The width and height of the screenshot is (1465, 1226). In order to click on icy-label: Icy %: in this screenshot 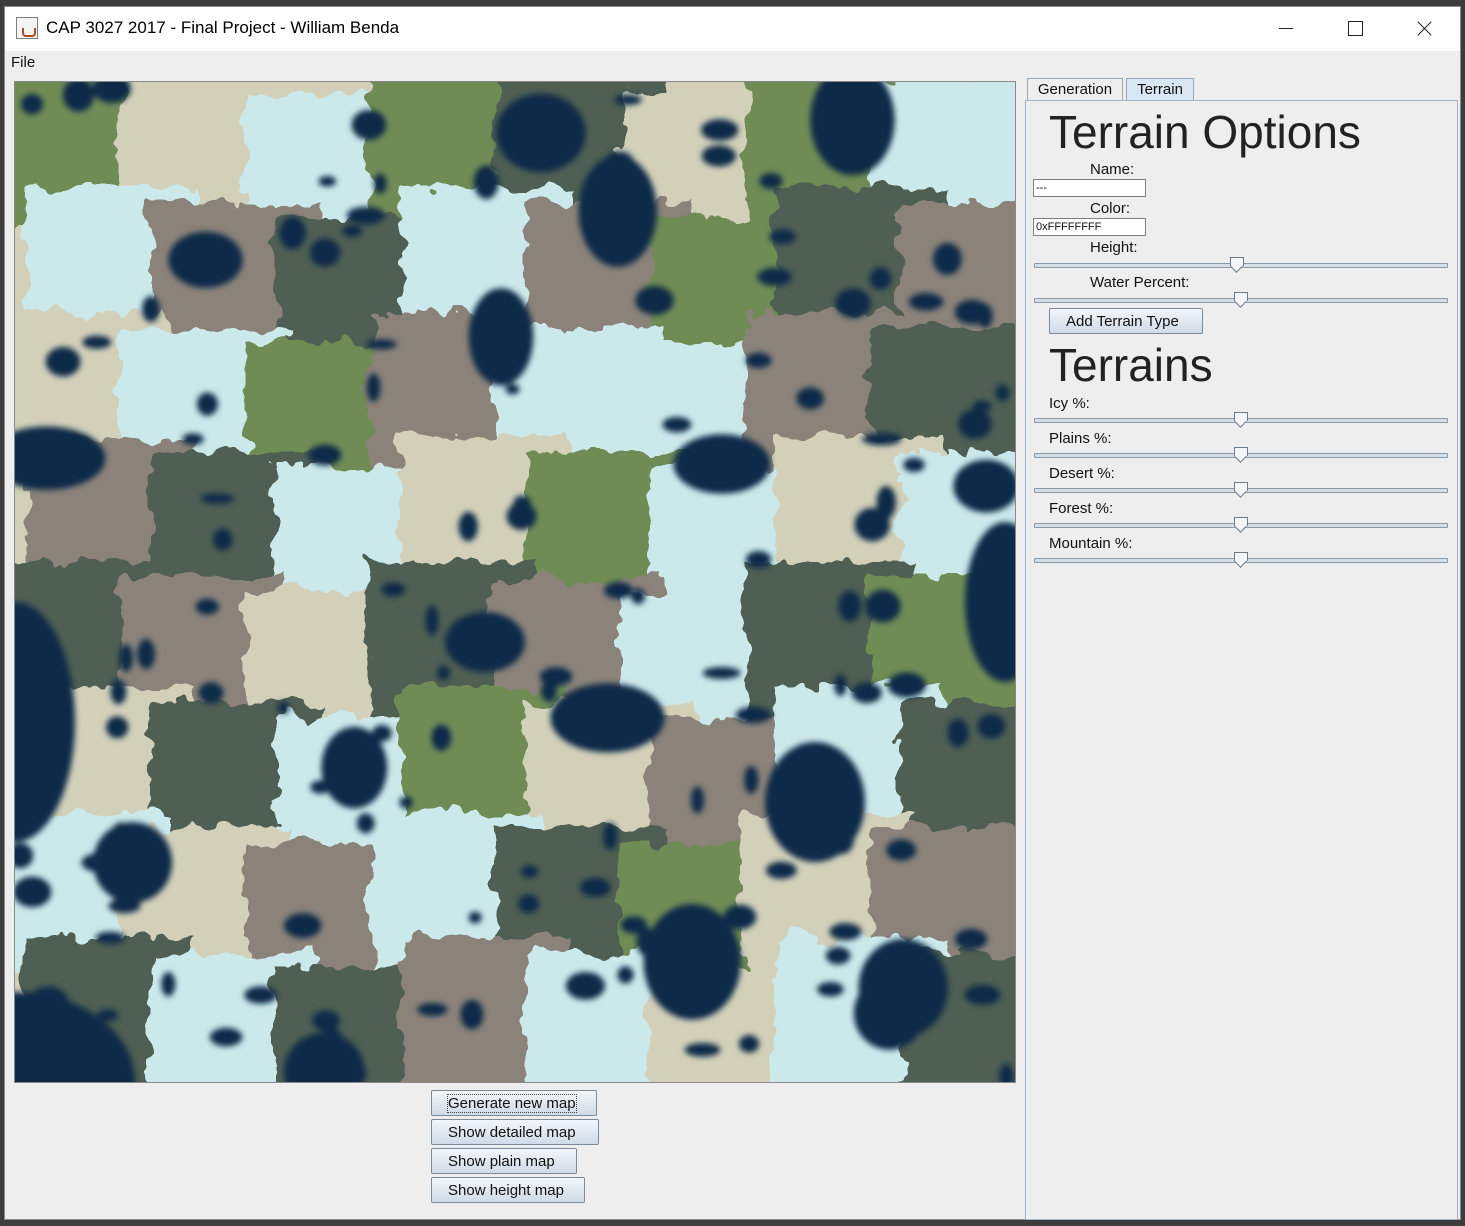, I will do `click(1069, 403)`.